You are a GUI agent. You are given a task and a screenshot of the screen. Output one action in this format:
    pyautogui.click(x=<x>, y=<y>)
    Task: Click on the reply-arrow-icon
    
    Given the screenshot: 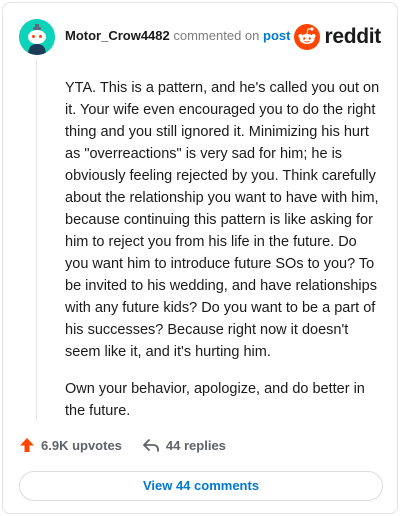 What is the action you would take?
    pyautogui.click(x=151, y=445)
    